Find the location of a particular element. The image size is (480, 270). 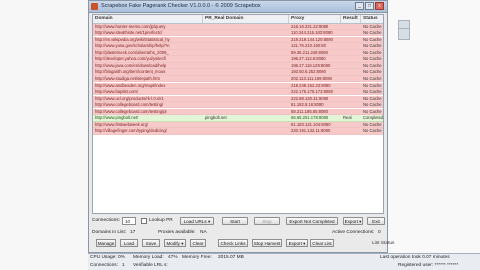

check-links-button: Check Links is located at coordinates (233, 243).